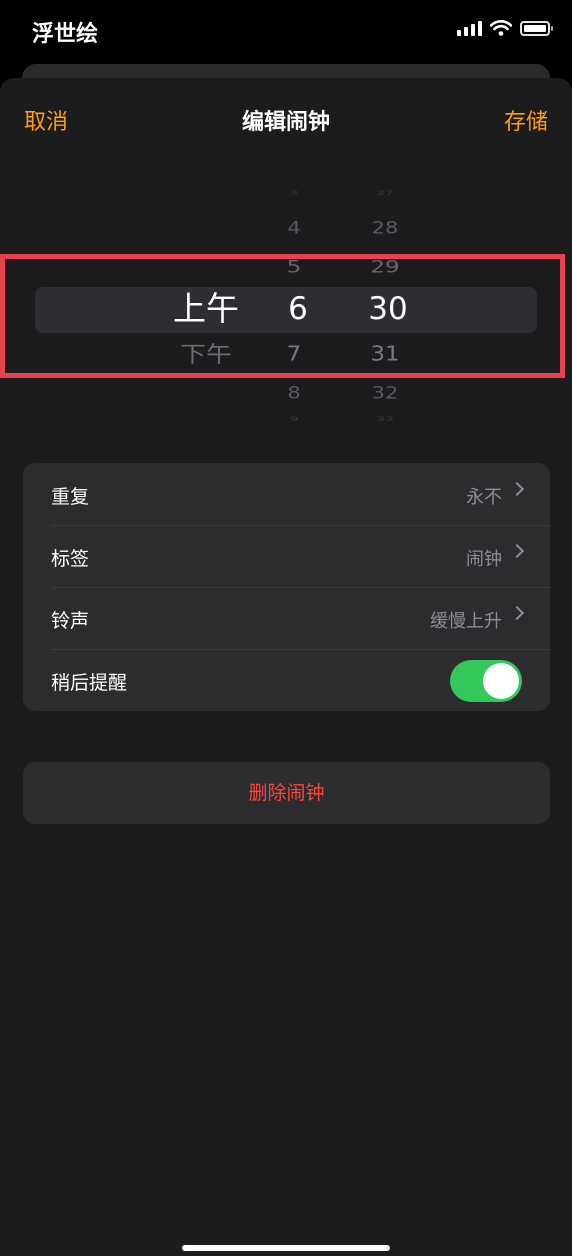 This screenshot has width=572, height=1256. I want to click on repeat-label: 重复, so click(70, 497).